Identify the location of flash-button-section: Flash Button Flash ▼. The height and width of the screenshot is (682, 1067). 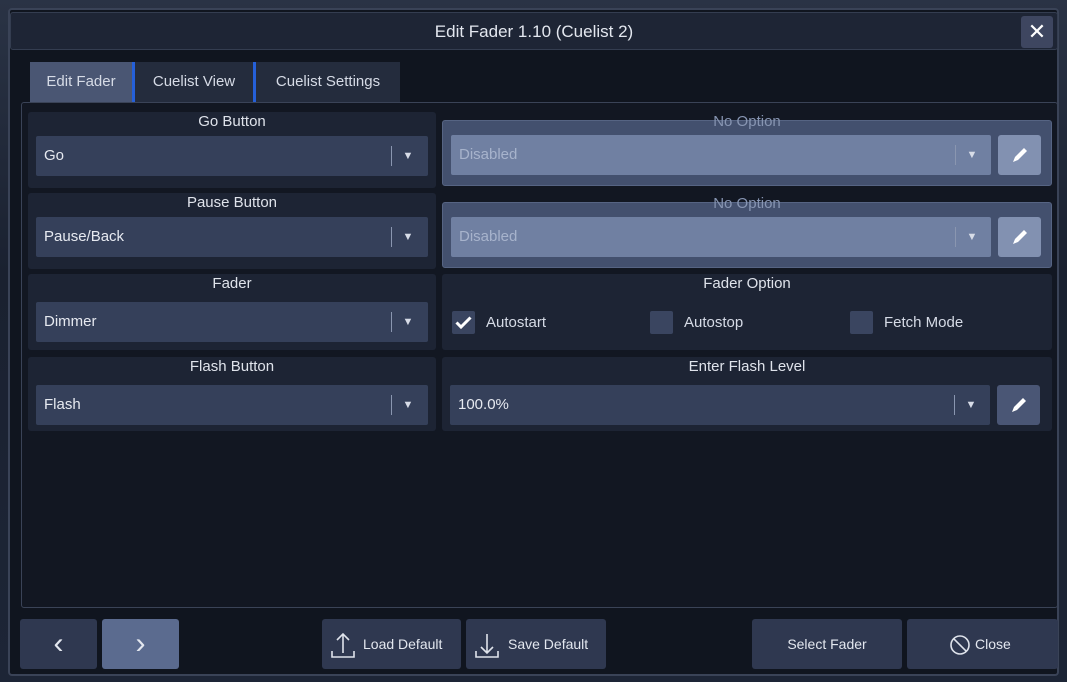
(232, 394).